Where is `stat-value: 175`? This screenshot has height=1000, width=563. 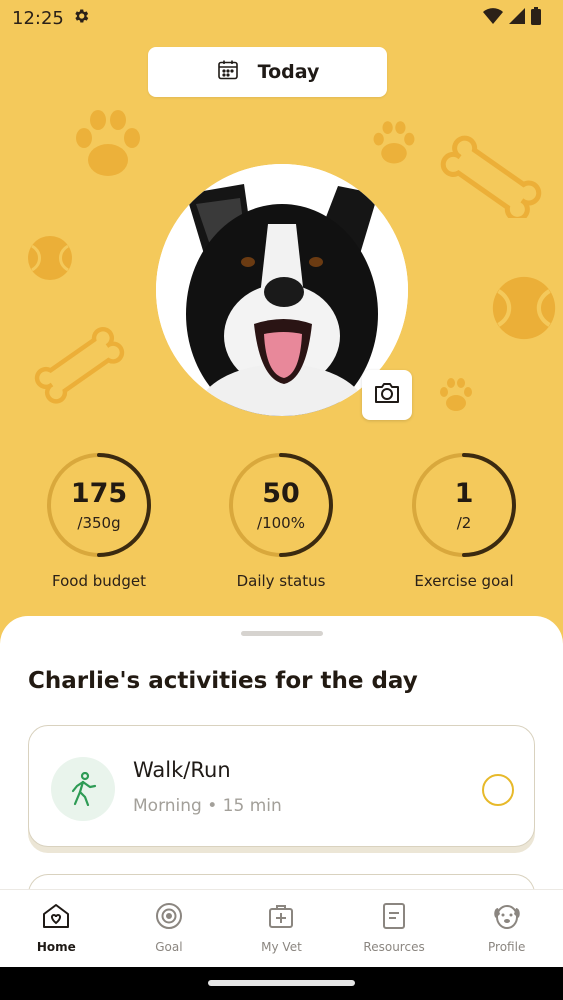
stat-value: 175 is located at coordinates (99, 493).